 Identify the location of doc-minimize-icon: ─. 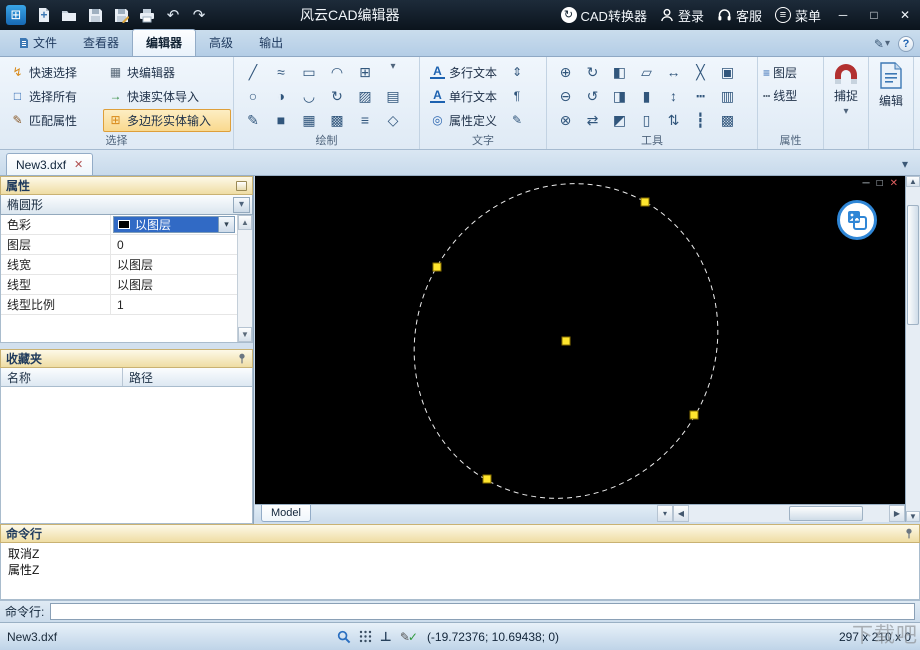
(865, 184).